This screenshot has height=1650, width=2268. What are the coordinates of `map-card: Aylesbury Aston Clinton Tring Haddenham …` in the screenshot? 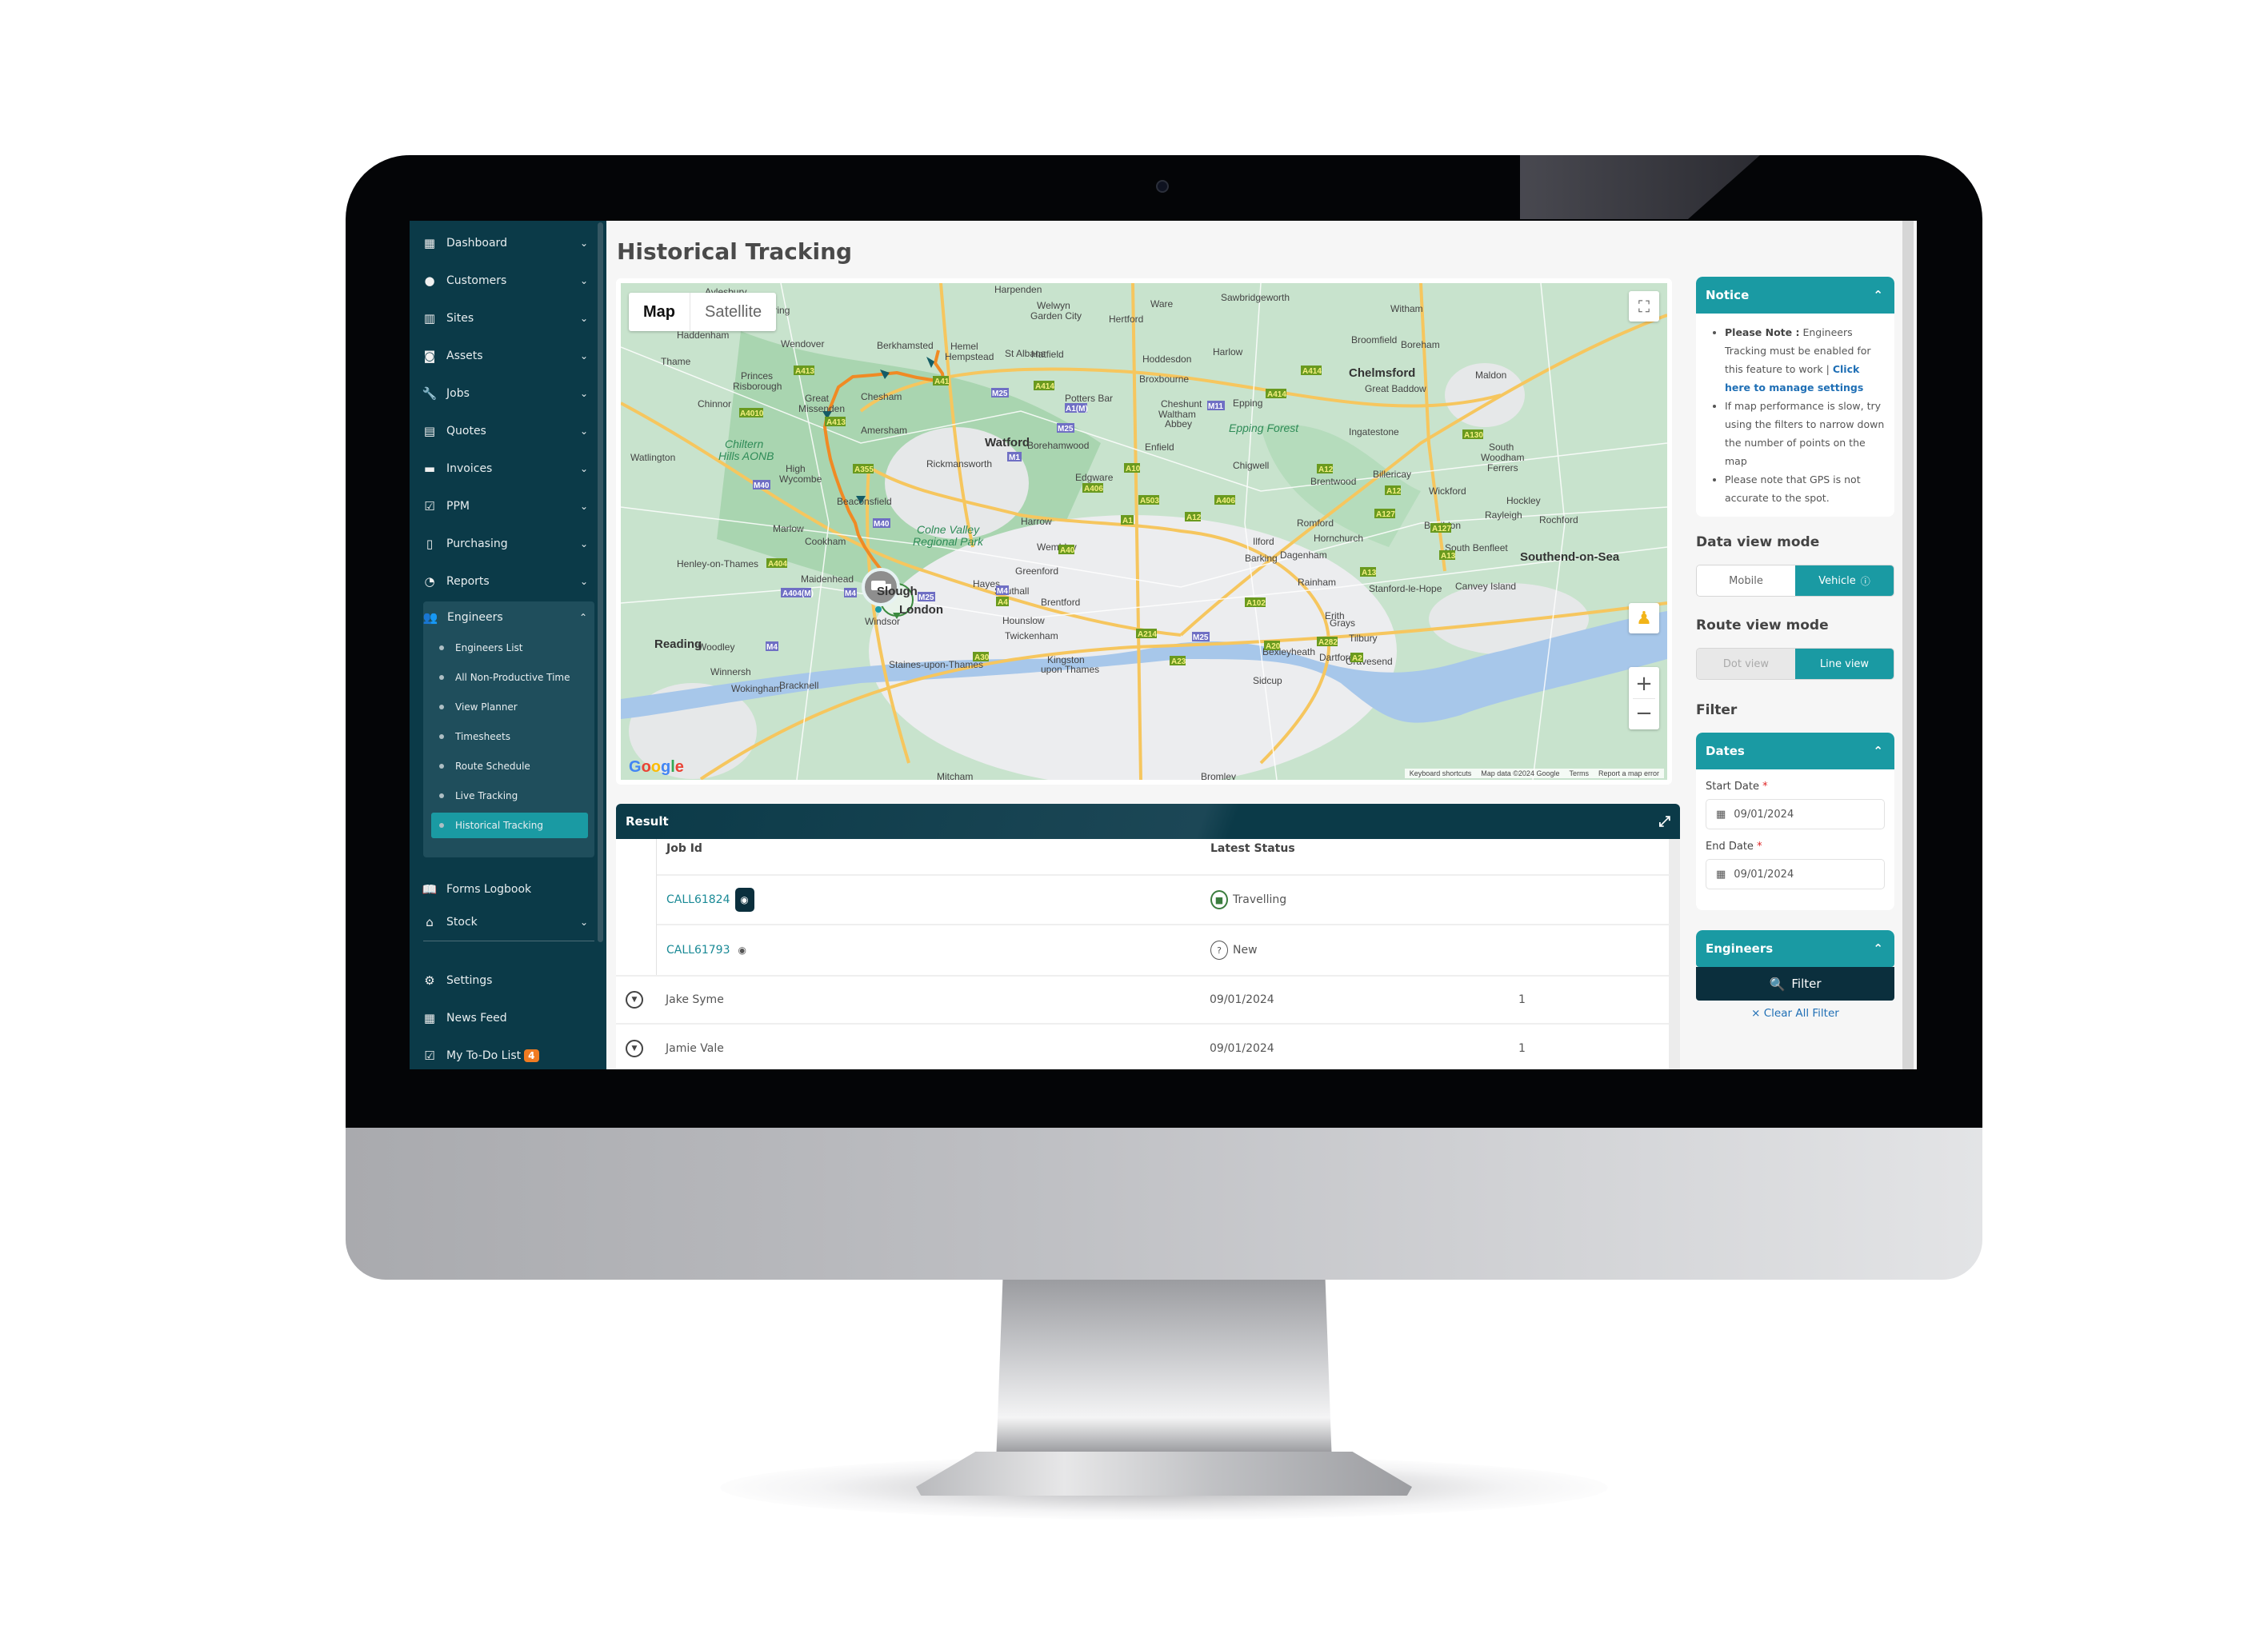 It's located at (1144, 531).